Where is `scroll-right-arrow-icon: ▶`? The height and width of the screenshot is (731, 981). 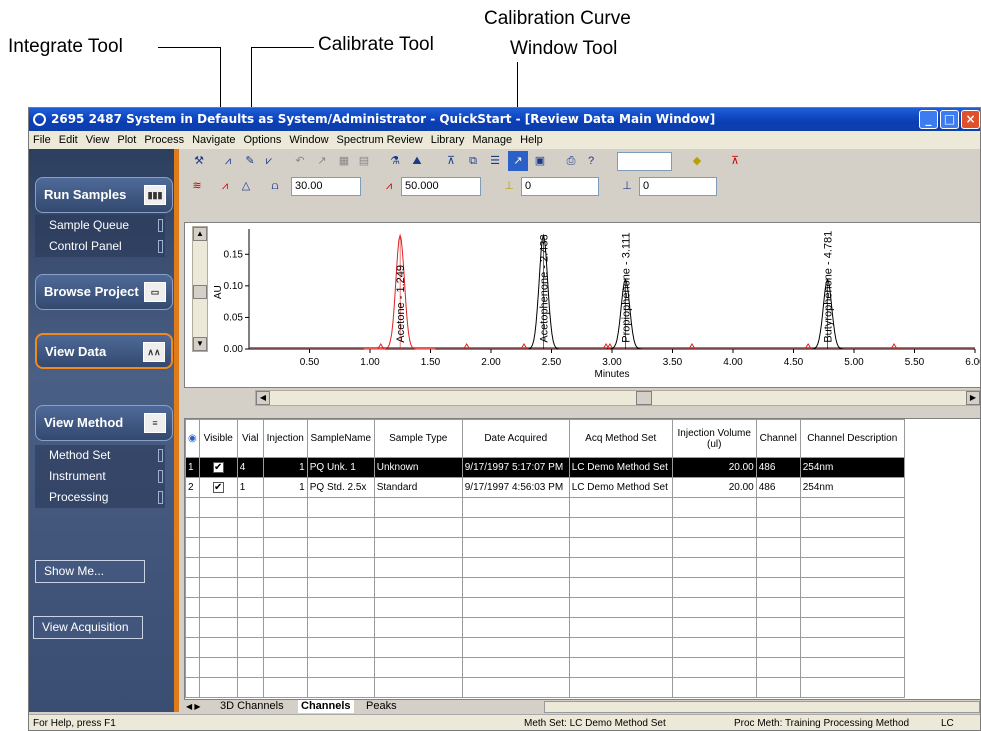
scroll-right-arrow-icon: ▶ is located at coordinates (973, 398).